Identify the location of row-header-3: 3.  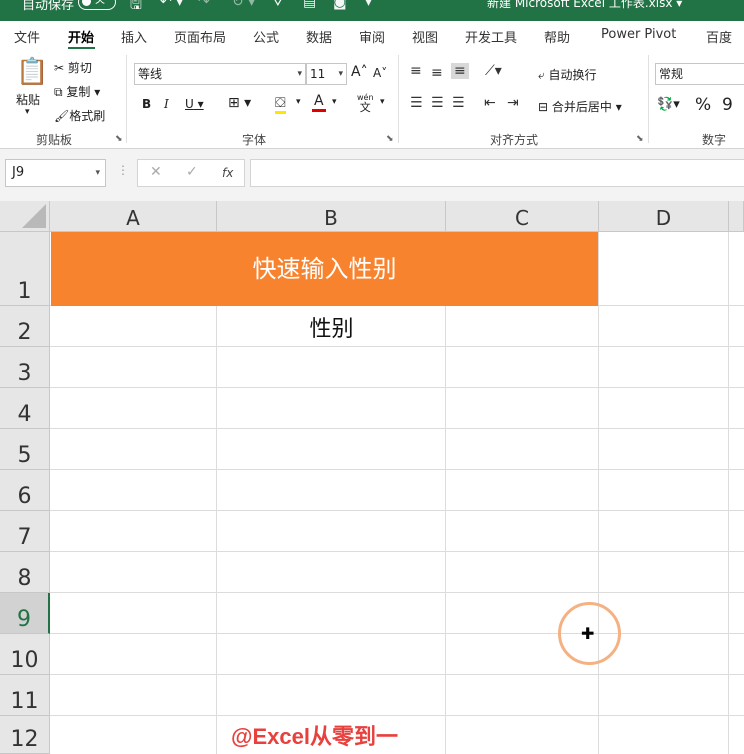
(25, 367).